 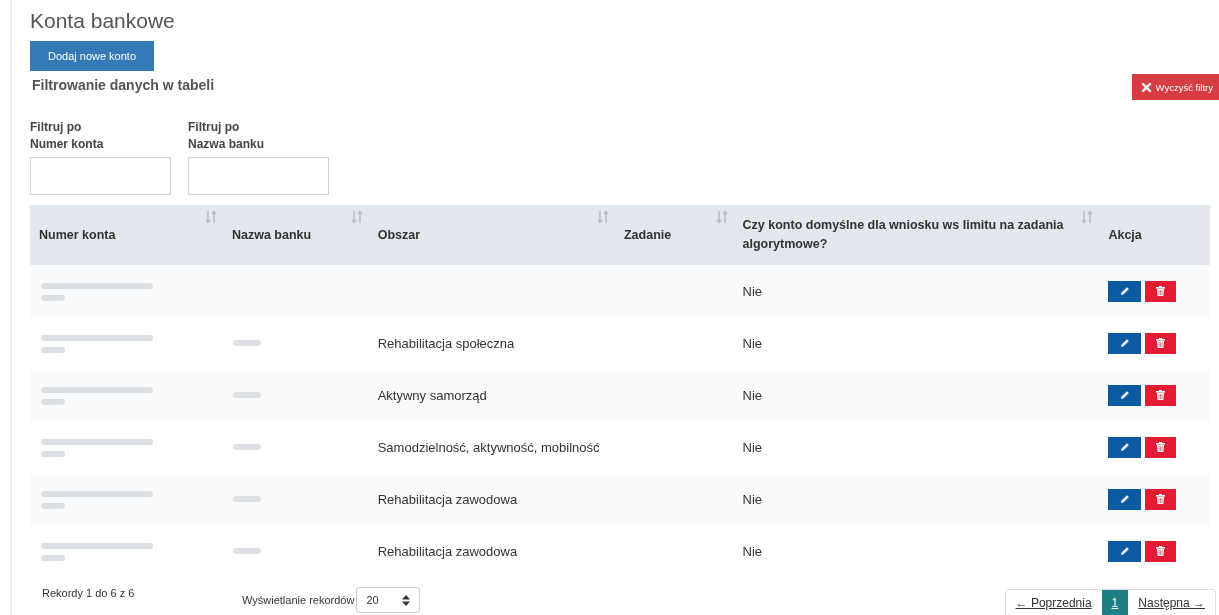 I want to click on column-header: Zadanie, so click(x=674, y=235).